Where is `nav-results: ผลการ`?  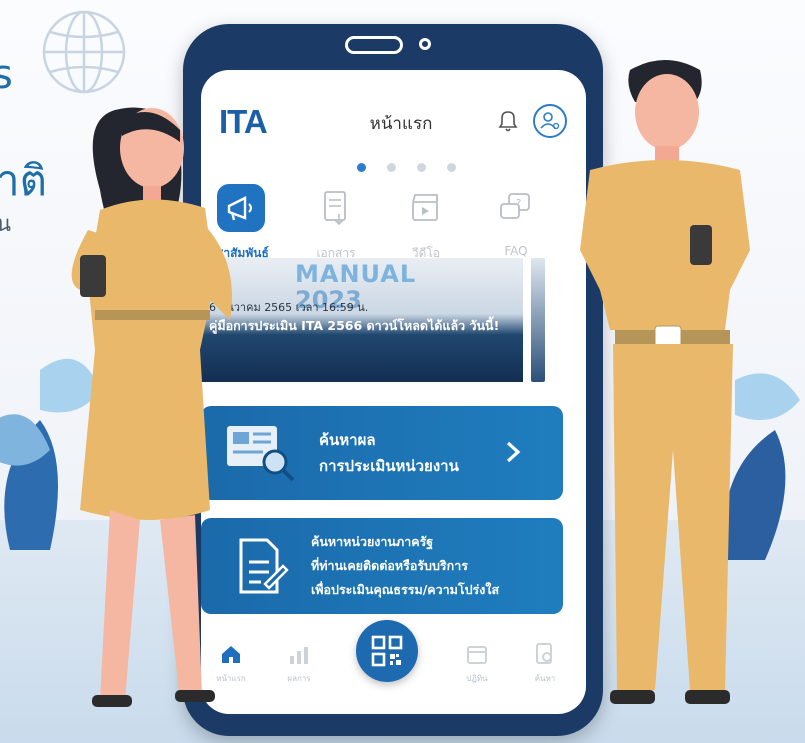
nav-results: ผลการ is located at coordinates (299, 661).